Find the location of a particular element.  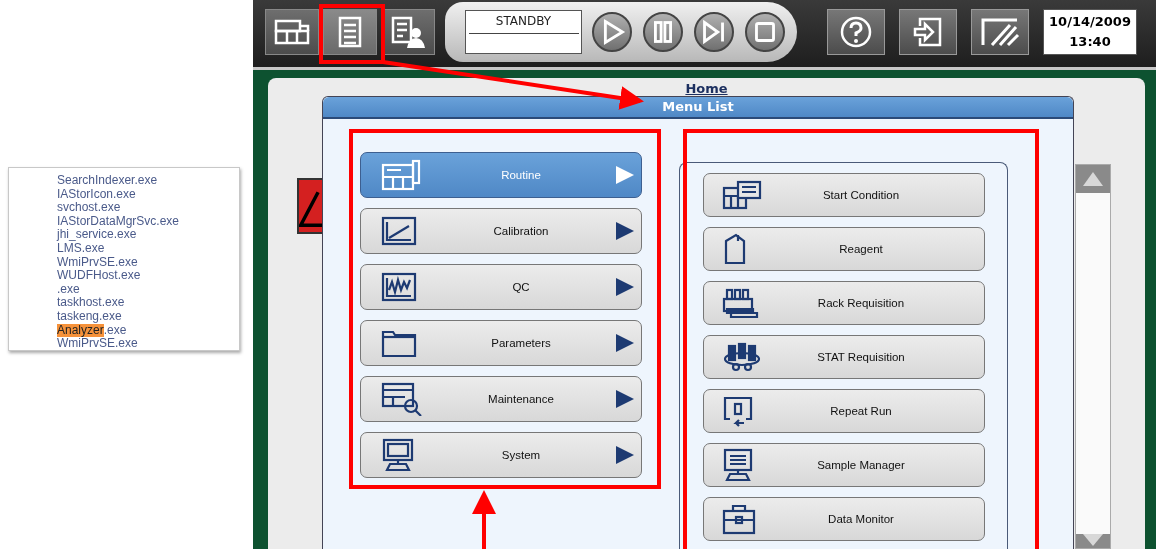

category-button: Calibration is located at coordinates (501, 231).